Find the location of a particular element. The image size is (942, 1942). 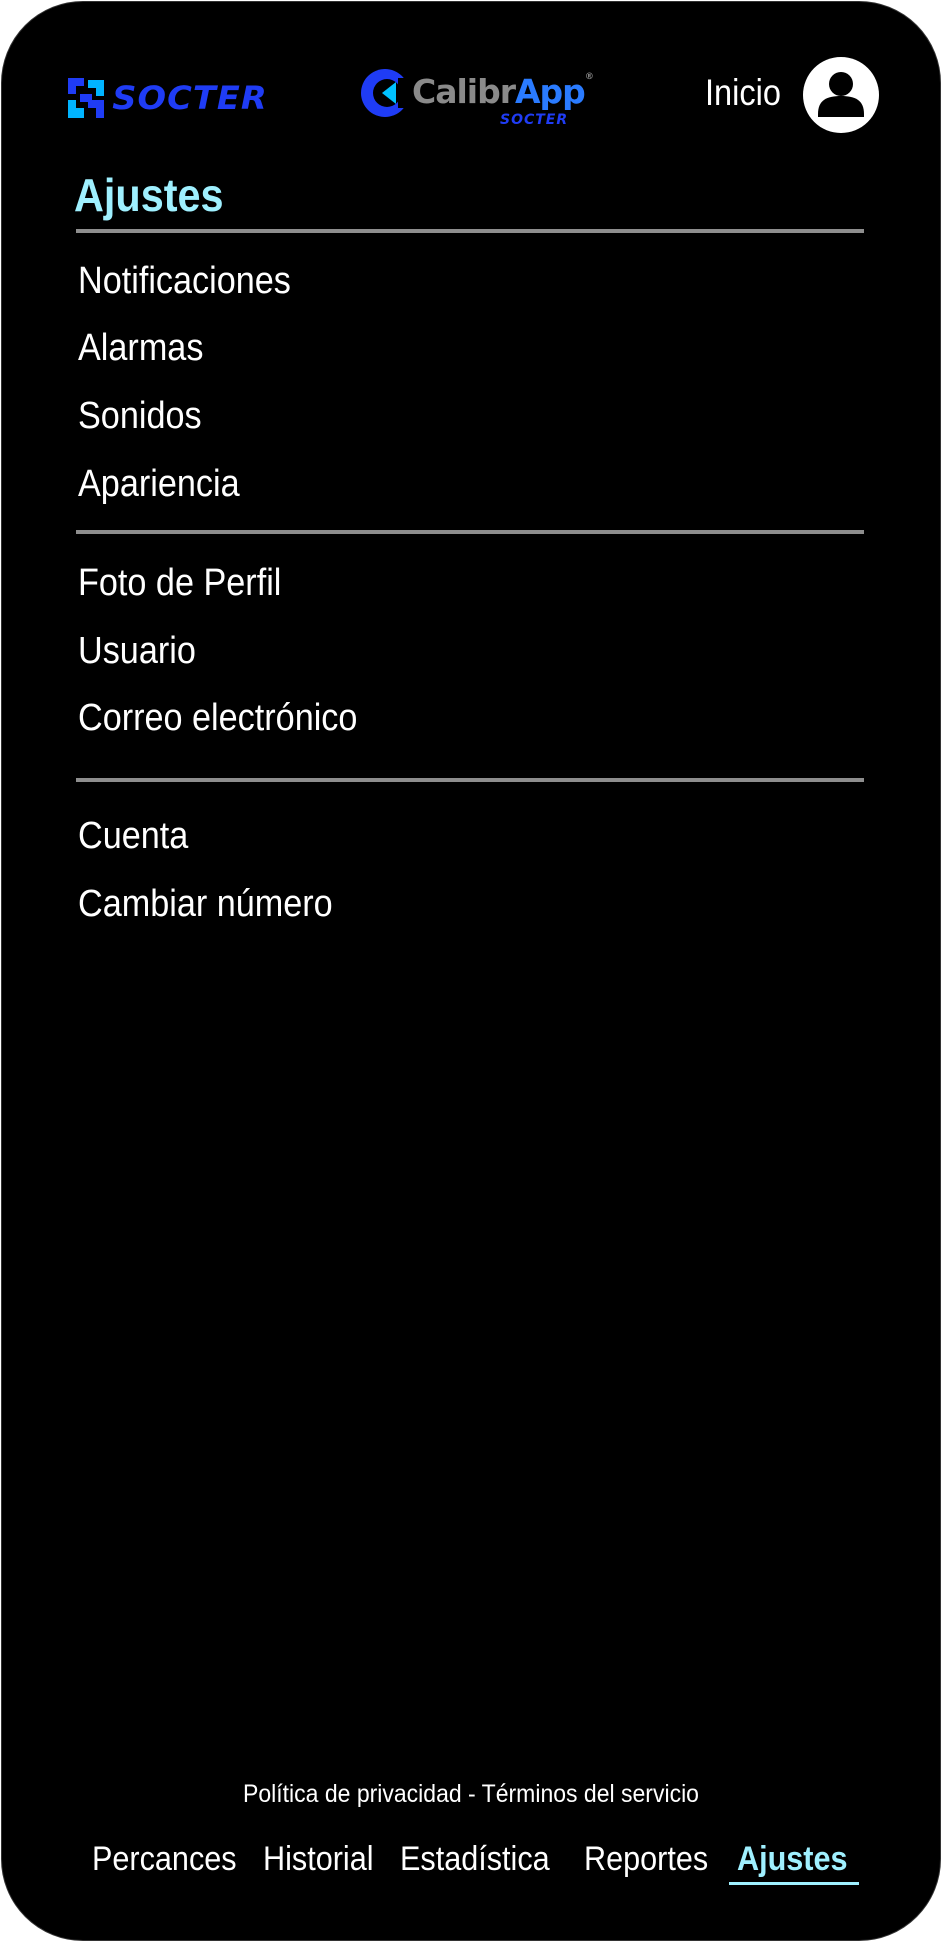

home-link: Inicio is located at coordinates (743, 93).